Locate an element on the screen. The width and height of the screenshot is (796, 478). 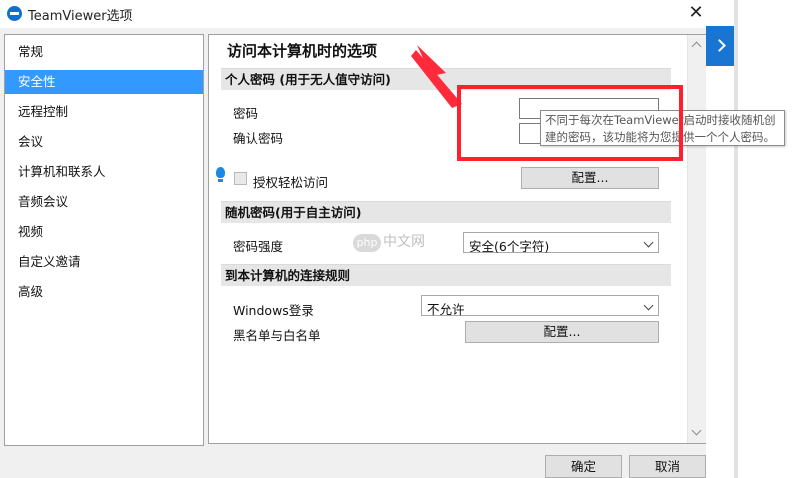
annotation-arrow-shaft is located at coordinates (436, 79).